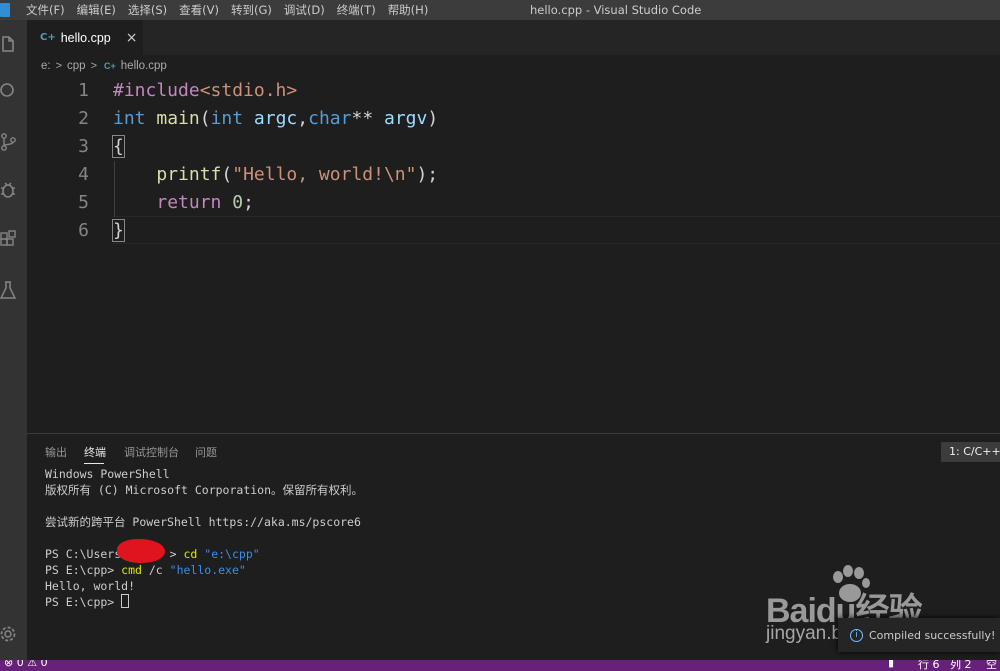 This screenshot has height=671, width=1000. Describe the element at coordinates (513, 119) in the screenshot. I see `code-line: 2 int main(int argc,char** argv)` at that location.